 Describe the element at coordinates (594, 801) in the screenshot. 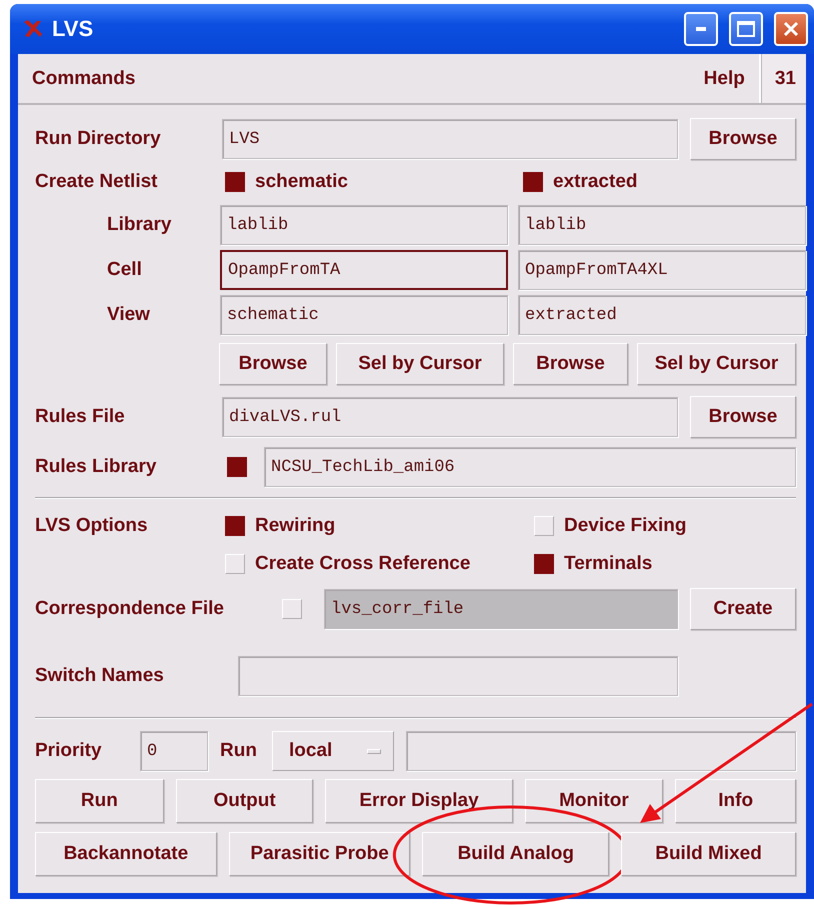

I see `action-button: Monitor` at that location.